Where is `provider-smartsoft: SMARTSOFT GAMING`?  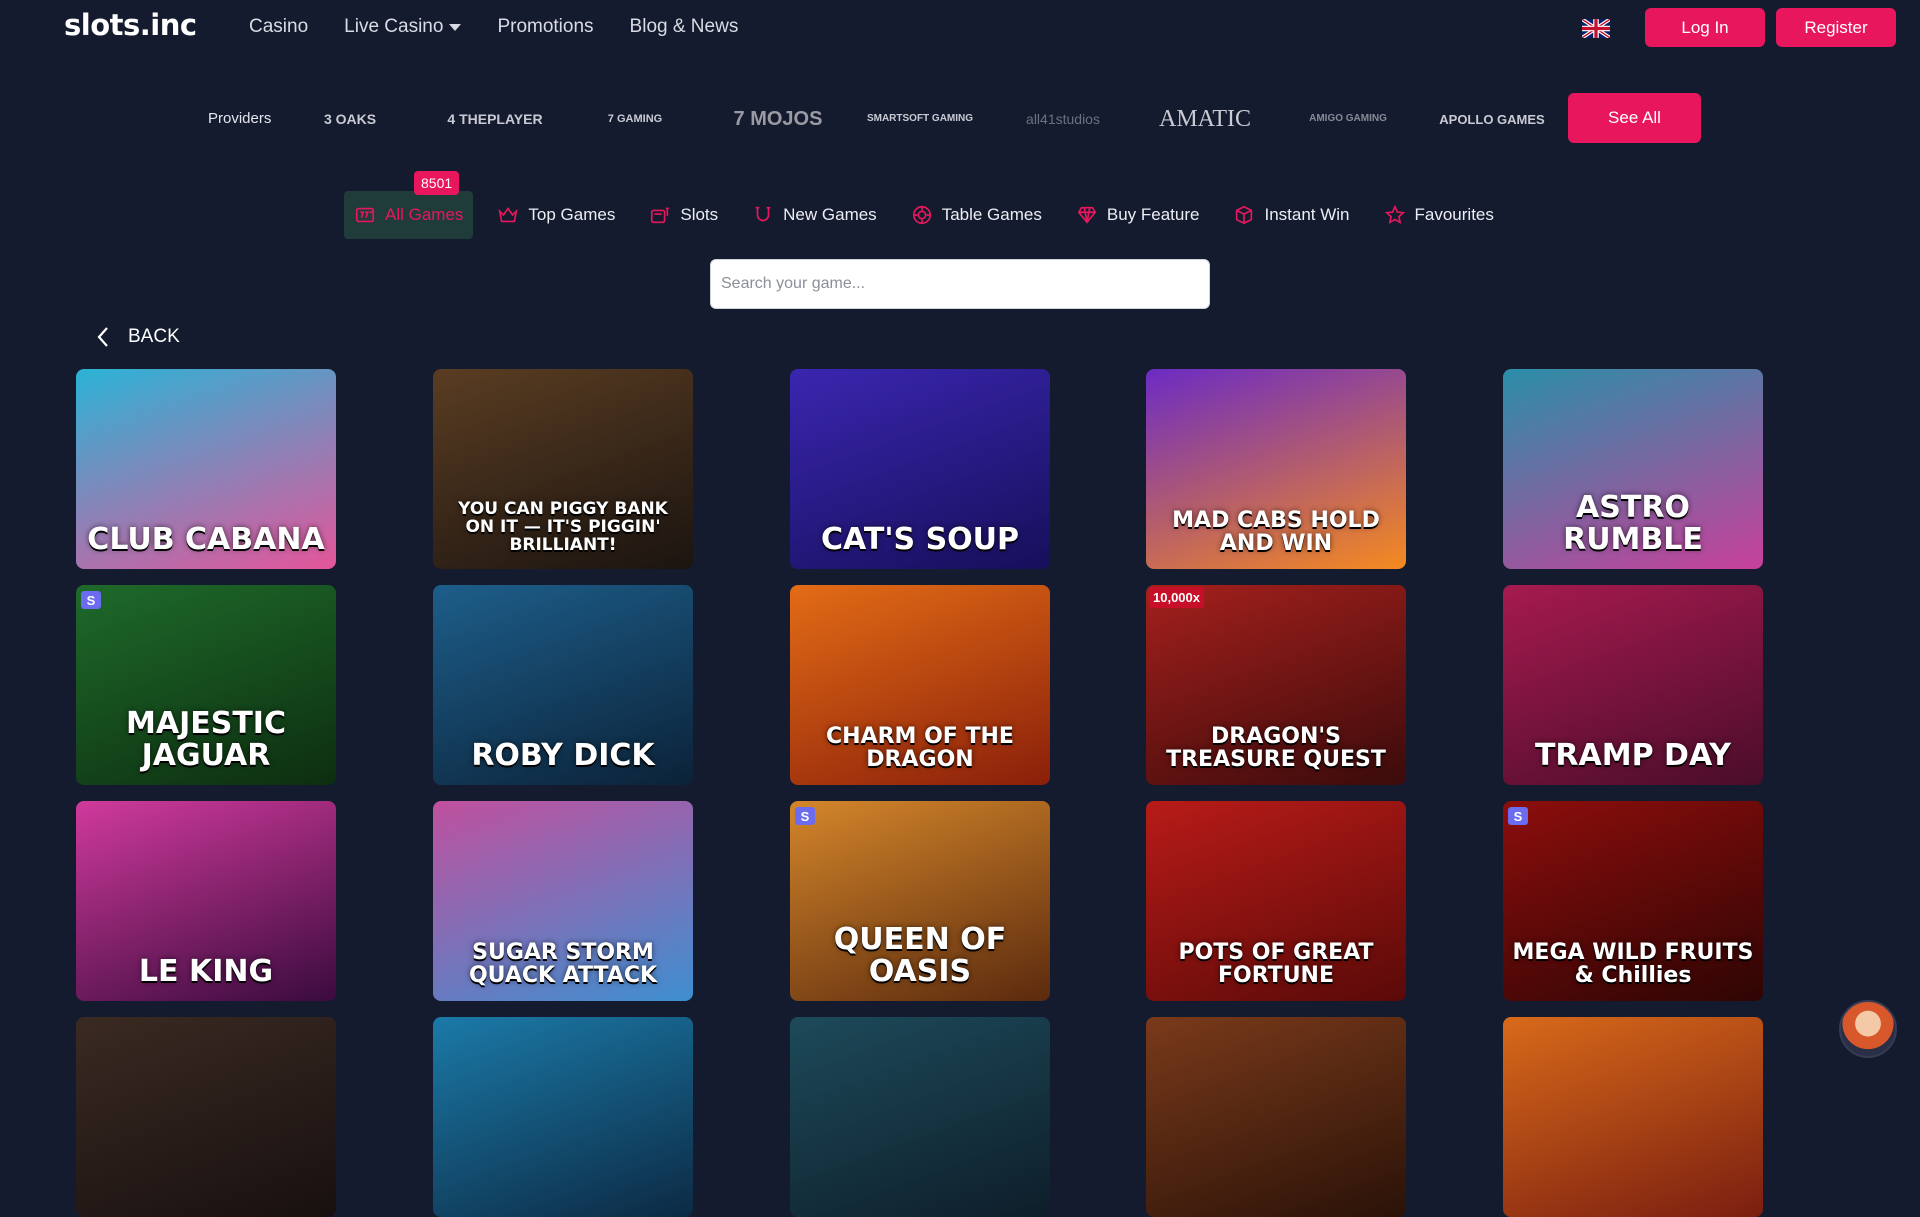 provider-smartsoft: SMARTSOFT GAMING is located at coordinates (920, 119).